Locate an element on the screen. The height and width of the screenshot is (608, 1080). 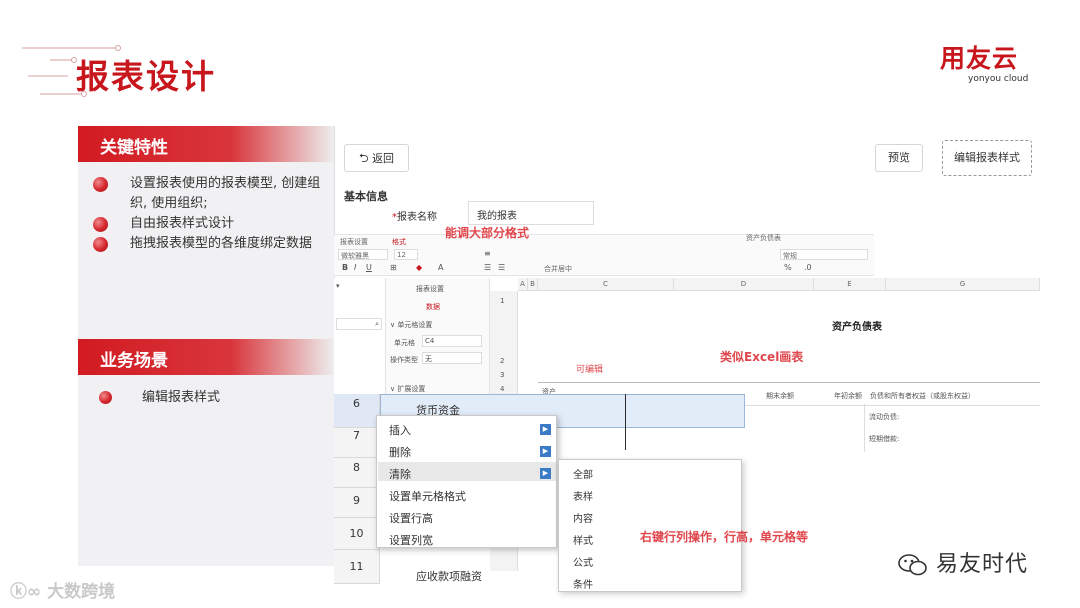
list-item: 自由报表样式设计 is located at coordinates (210, 224).